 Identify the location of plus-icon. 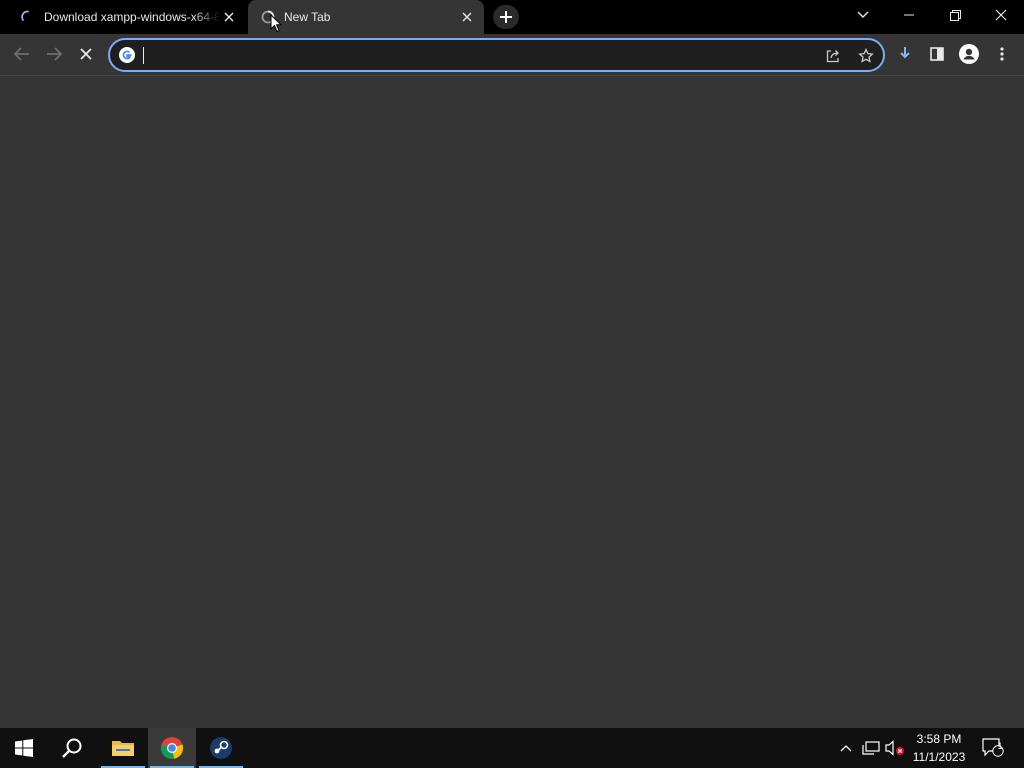
(506, 17).